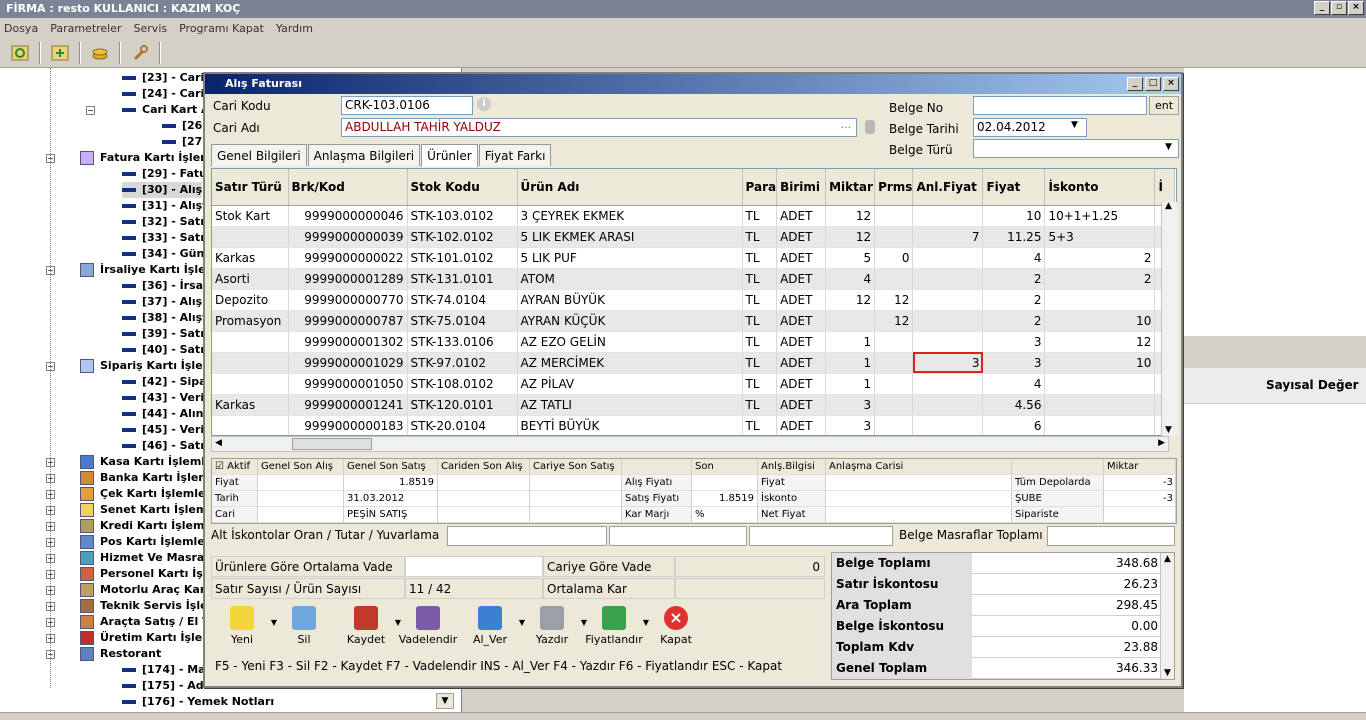 This screenshot has height=720, width=1366. What do you see at coordinates (1165, 187) in the screenshot?
I see `grid-column-header: İ` at bounding box center [1165, 187].